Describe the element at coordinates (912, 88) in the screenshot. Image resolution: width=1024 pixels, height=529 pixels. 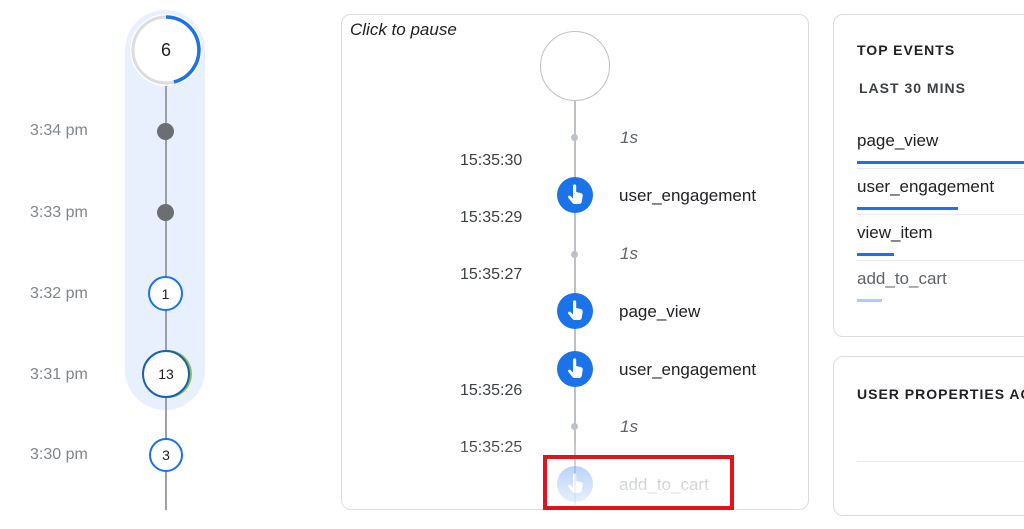
I see `card-subtitle: LAST 30 MINS` at that location.